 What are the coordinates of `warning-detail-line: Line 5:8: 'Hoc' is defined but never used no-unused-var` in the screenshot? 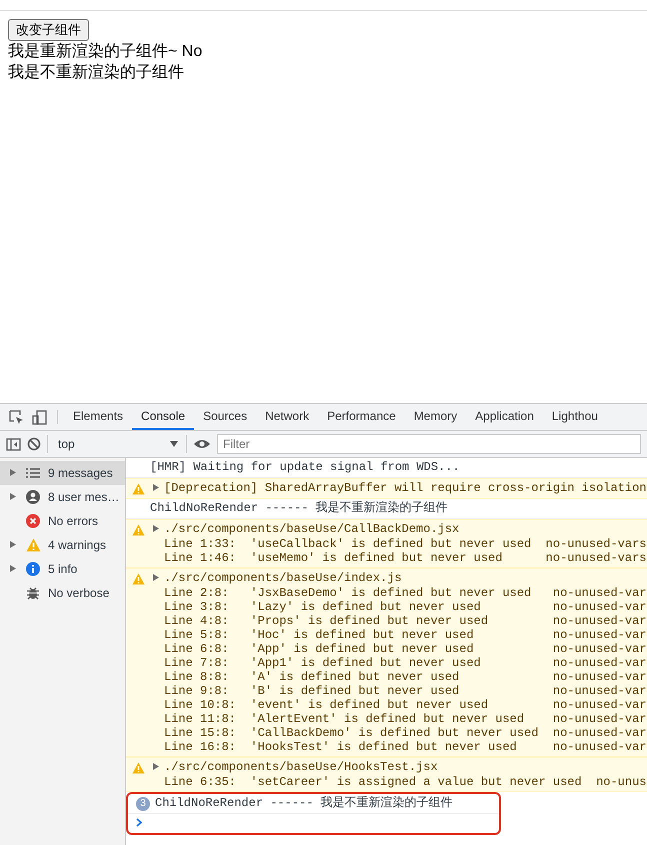 It's located at (405, 635).